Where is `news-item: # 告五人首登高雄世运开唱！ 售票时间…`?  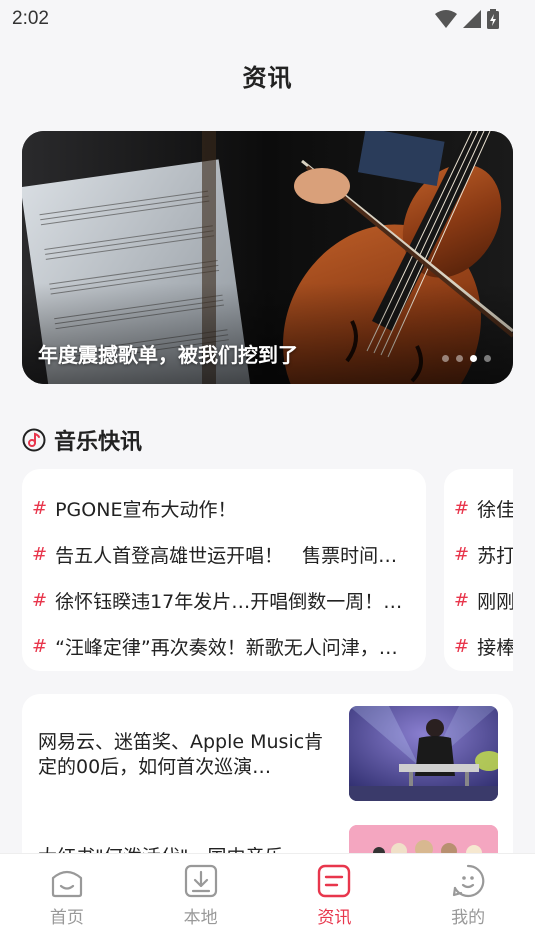
news-item: # 告五人首登高雄世运开唱！ 售票时间… is located at coordinates (224, 554).